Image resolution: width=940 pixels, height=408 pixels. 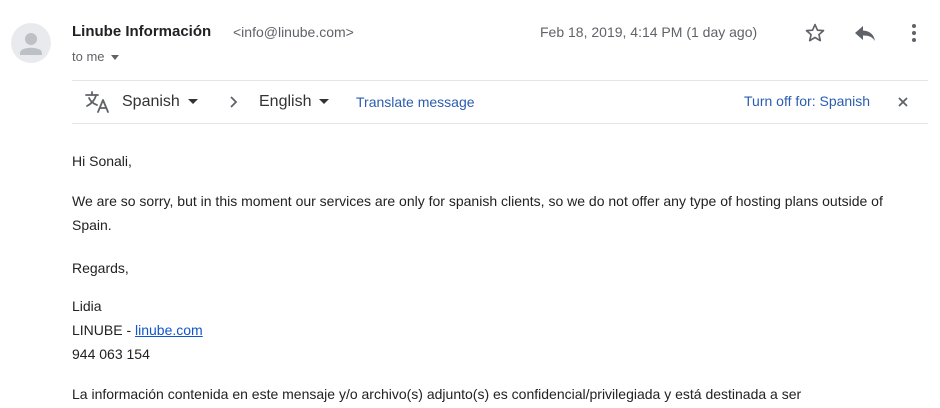 I want to click on source-language-label: Spanish, so click(x=151, y=101).